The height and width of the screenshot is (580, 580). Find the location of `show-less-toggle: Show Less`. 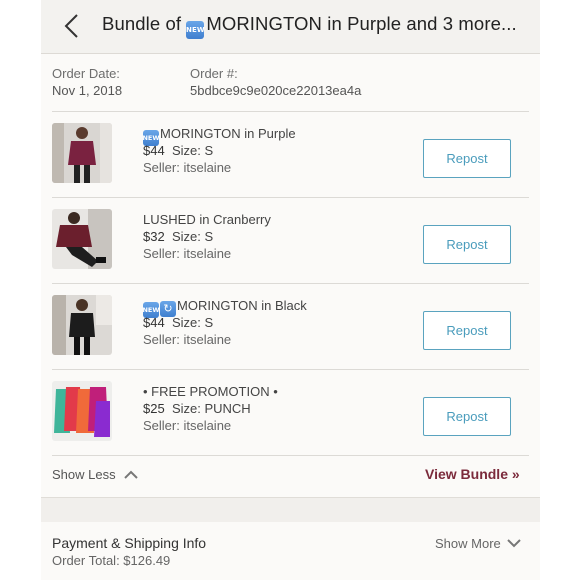

show-less-toggle: Show Less is located at coordinates (95, 474).